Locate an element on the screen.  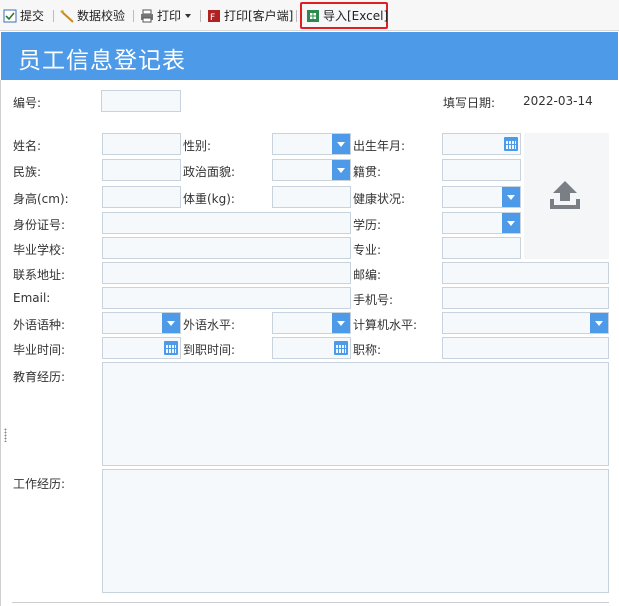
major-input is located at coordinates (481, 248).